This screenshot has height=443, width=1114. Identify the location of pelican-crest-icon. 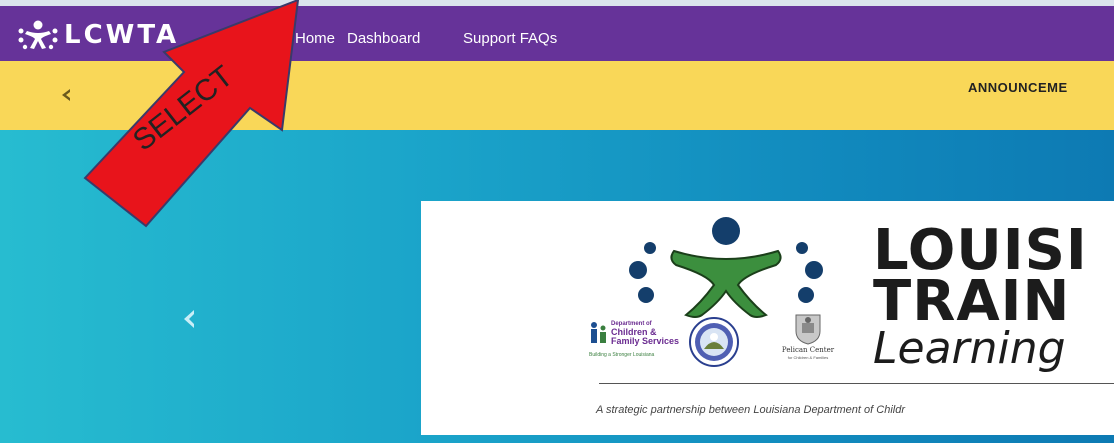
(808, 329).